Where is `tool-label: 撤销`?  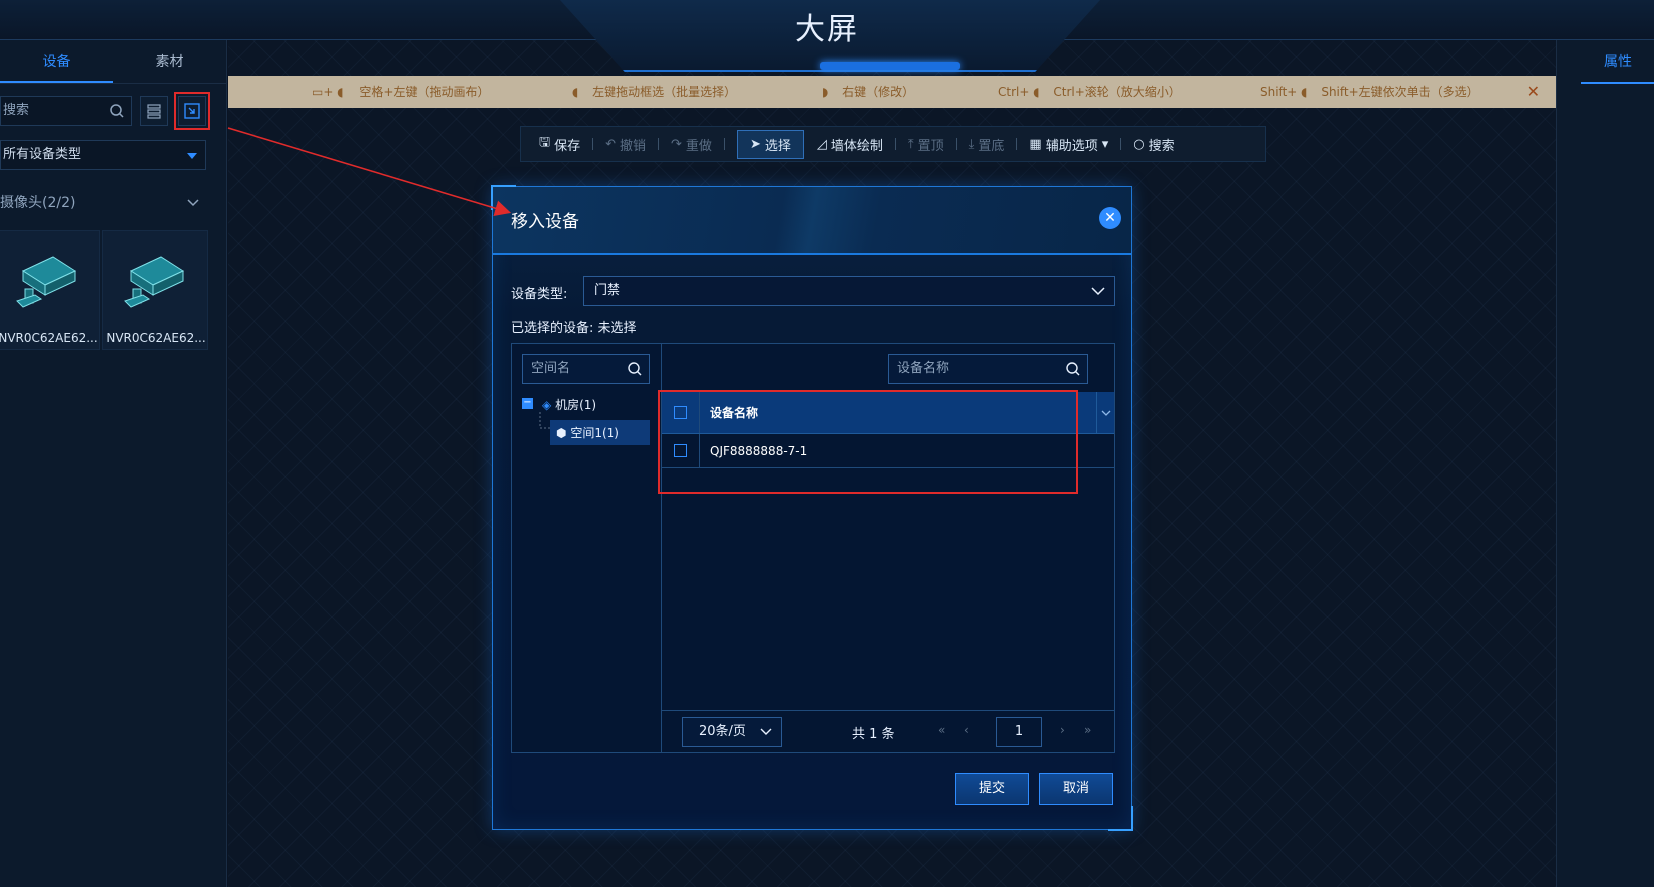 tool-label: 撤销 is located at coordinates (633, 146).